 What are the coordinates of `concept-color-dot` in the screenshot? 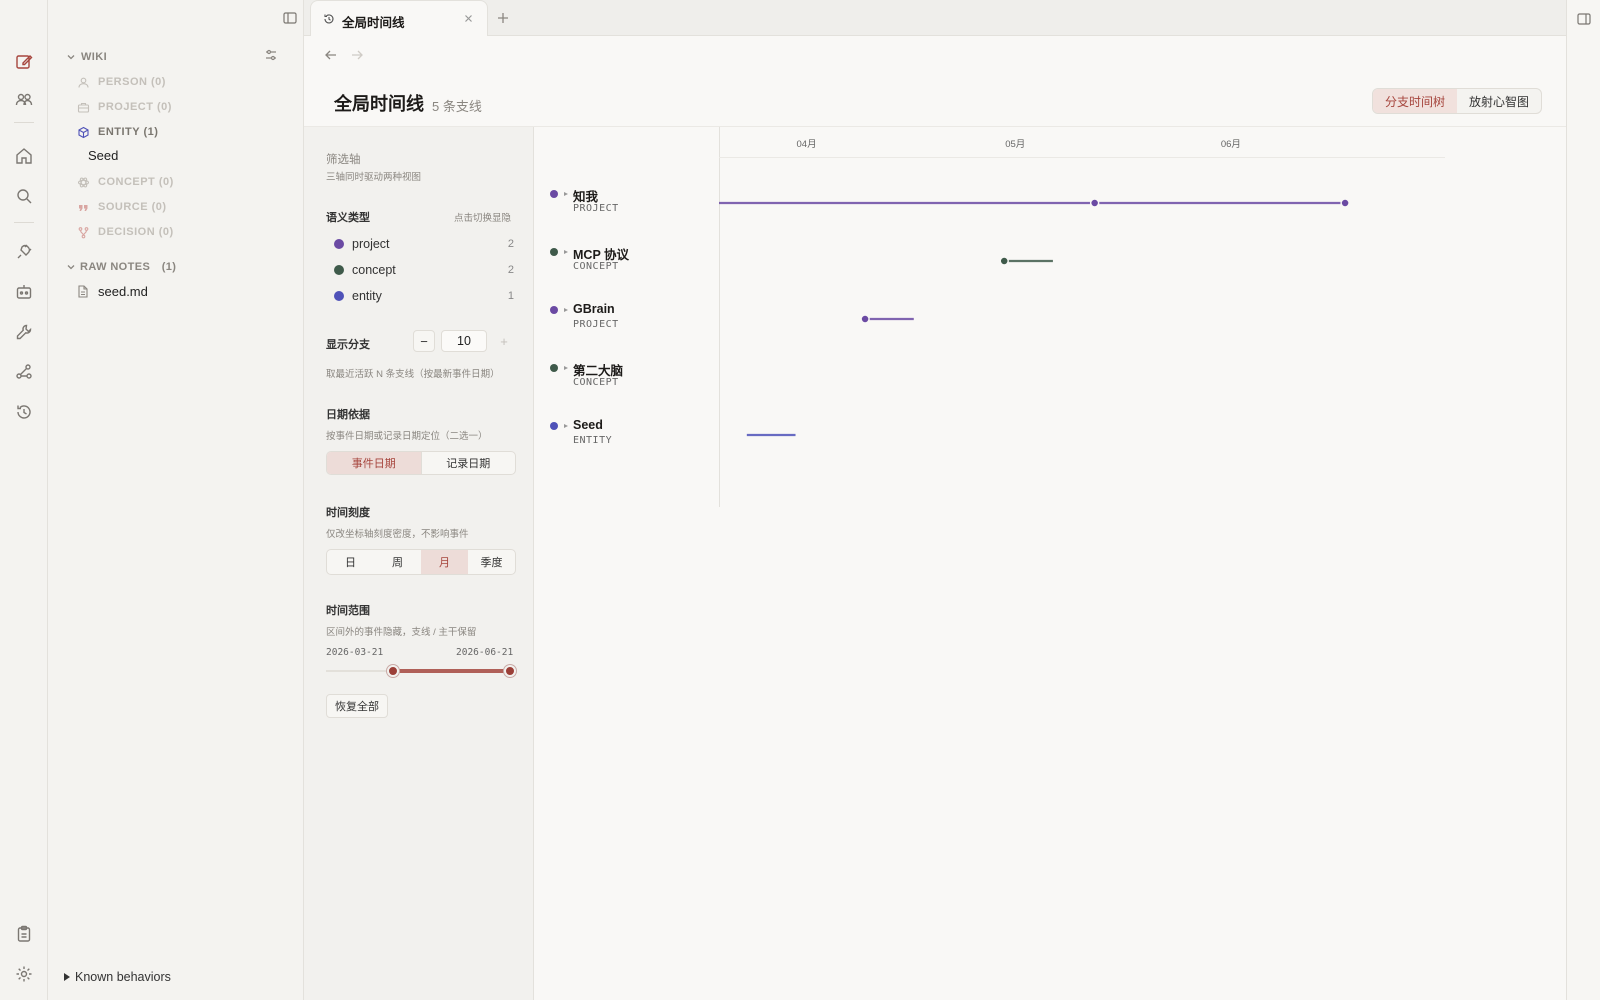 It's located at (339, 270).